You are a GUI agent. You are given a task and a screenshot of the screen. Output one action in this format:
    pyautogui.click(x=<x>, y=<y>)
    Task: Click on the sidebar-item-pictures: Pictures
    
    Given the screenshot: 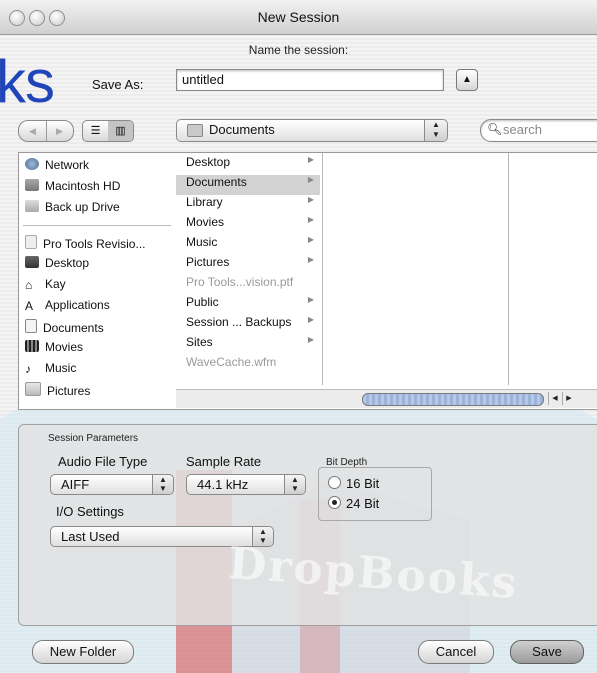 What is the action you would take?
    pyautogui.click(x=57, y=392)
    